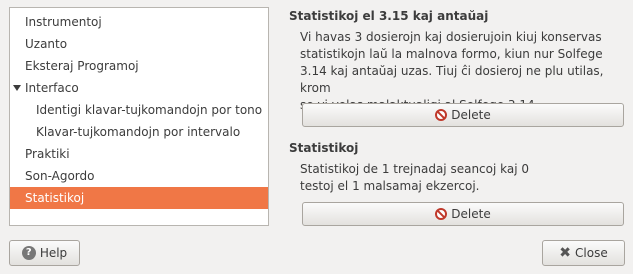 The height and width of the screenshot is (274, 633). I want to click on help-button: ? Help, so click(44, 253).